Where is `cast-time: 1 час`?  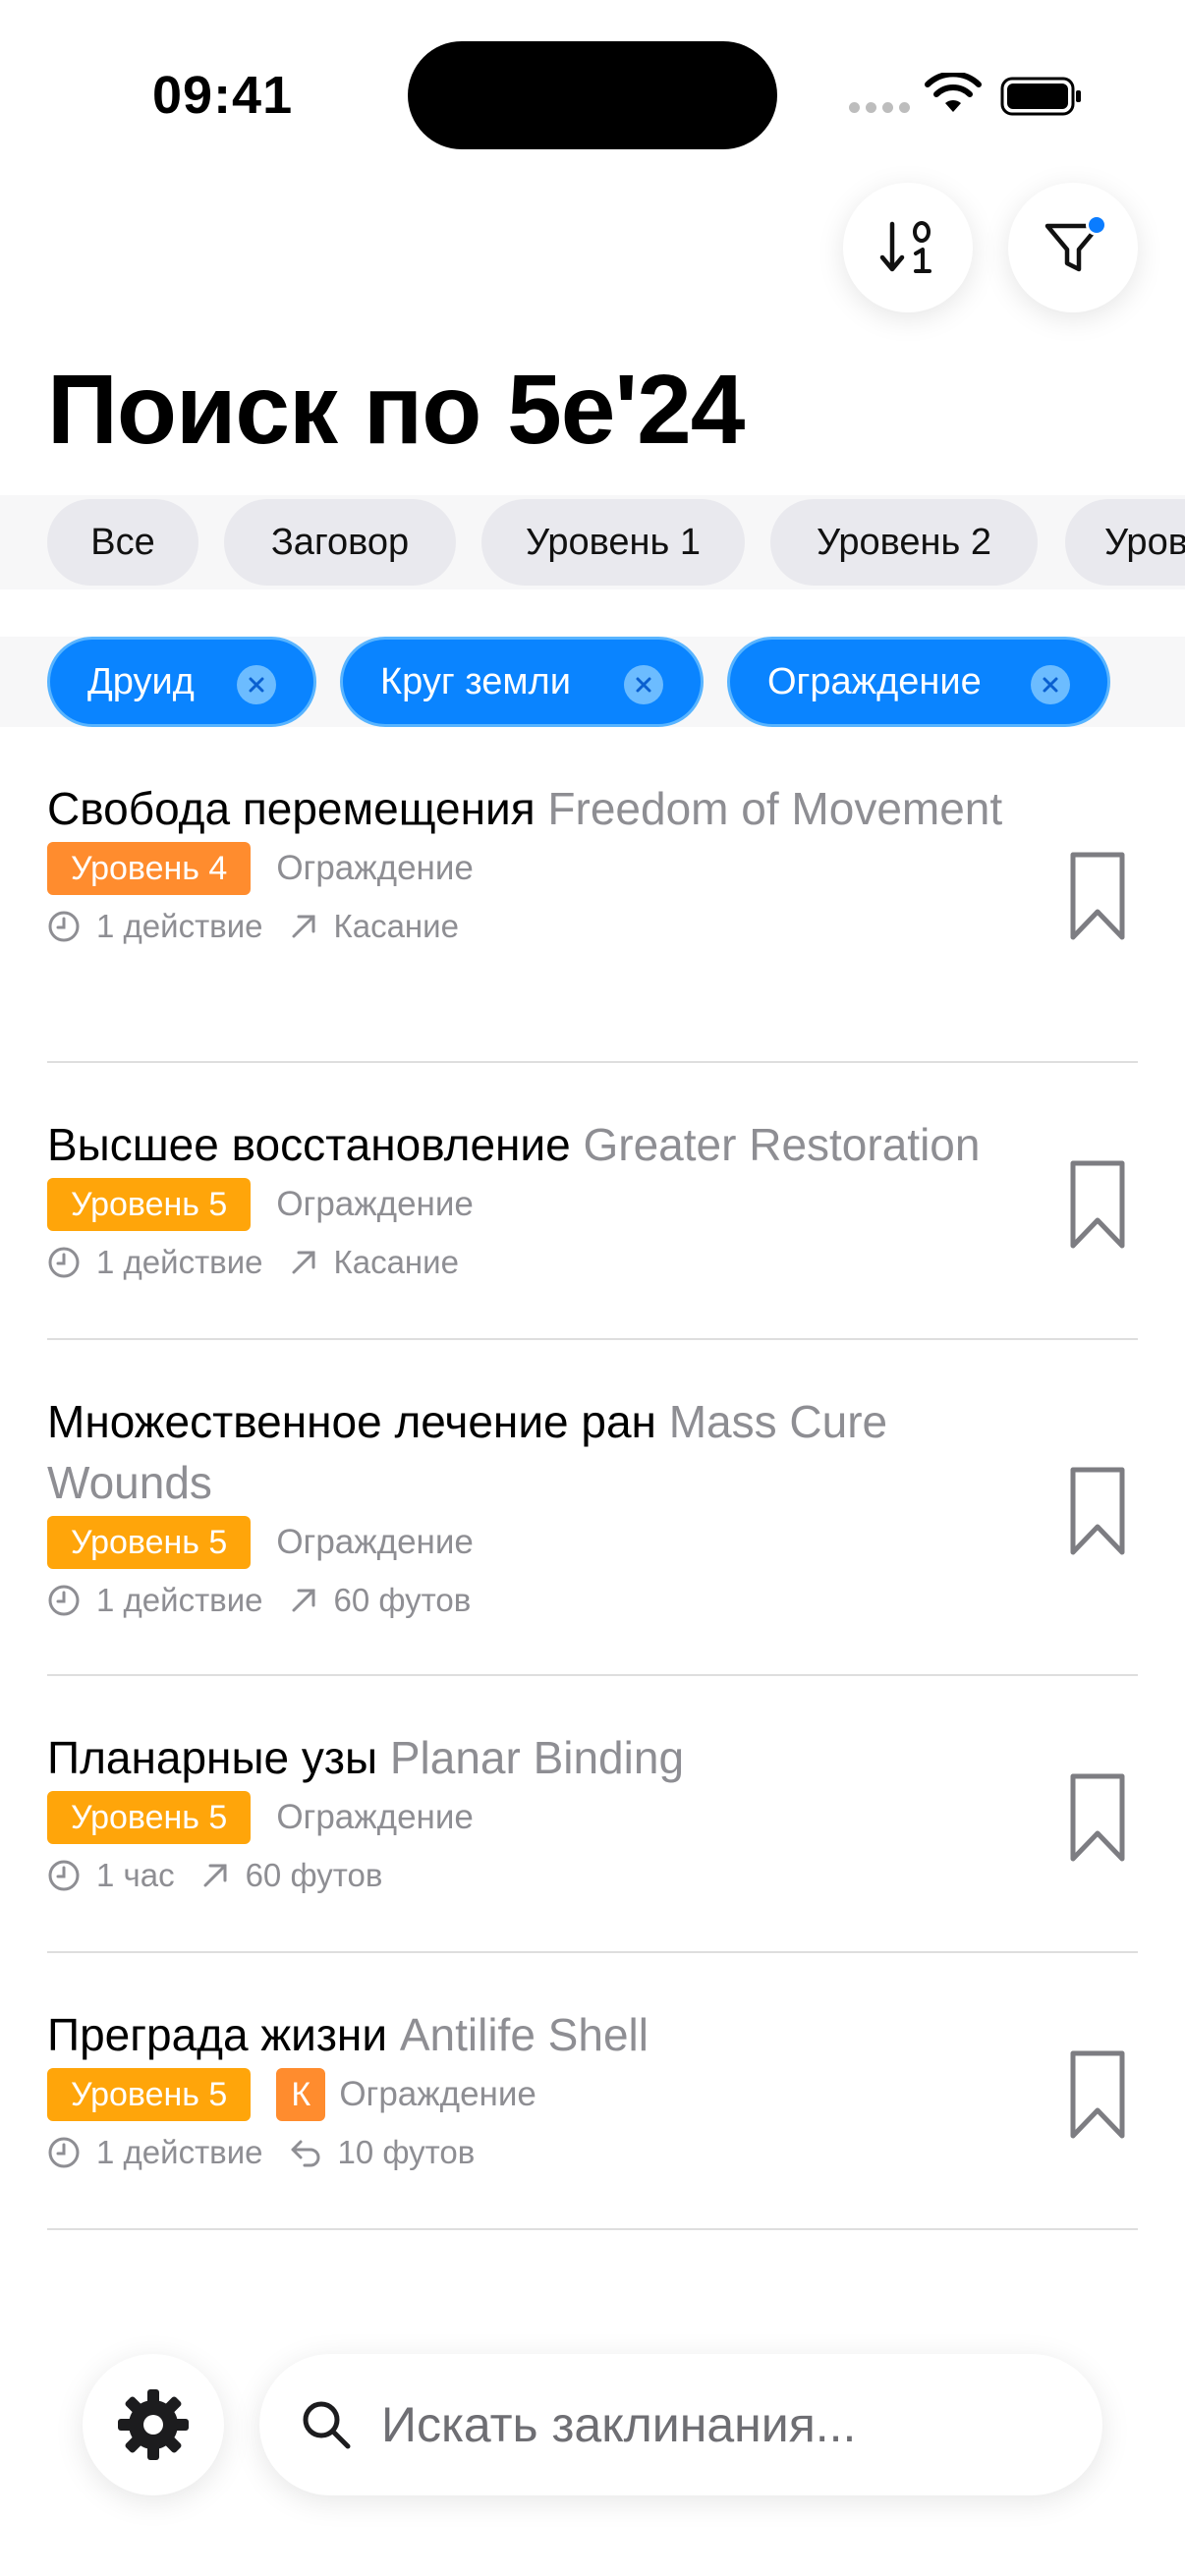
cast-time: 1 час is located at coordinates (136, 1875).